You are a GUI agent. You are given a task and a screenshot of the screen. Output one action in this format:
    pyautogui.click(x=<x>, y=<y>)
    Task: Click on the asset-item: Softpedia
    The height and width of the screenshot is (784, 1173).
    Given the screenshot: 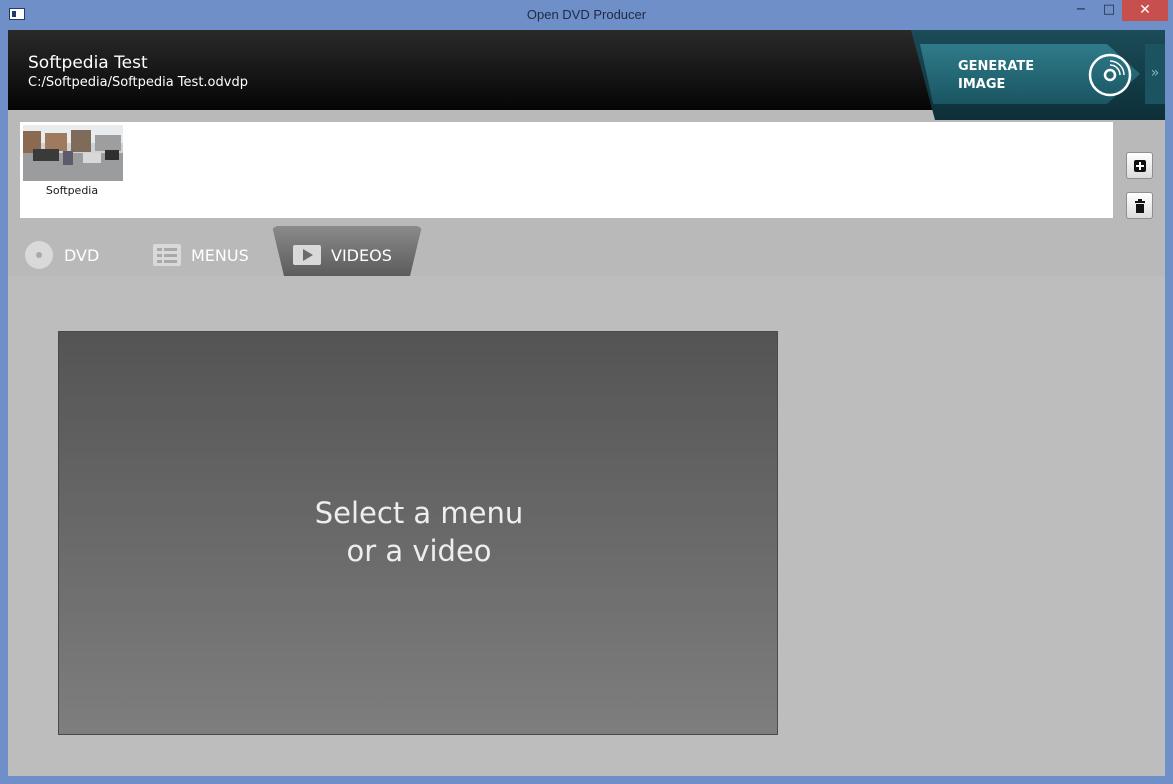 What is the action you would take?
    pyautogui.click(x=72, y=162)
    